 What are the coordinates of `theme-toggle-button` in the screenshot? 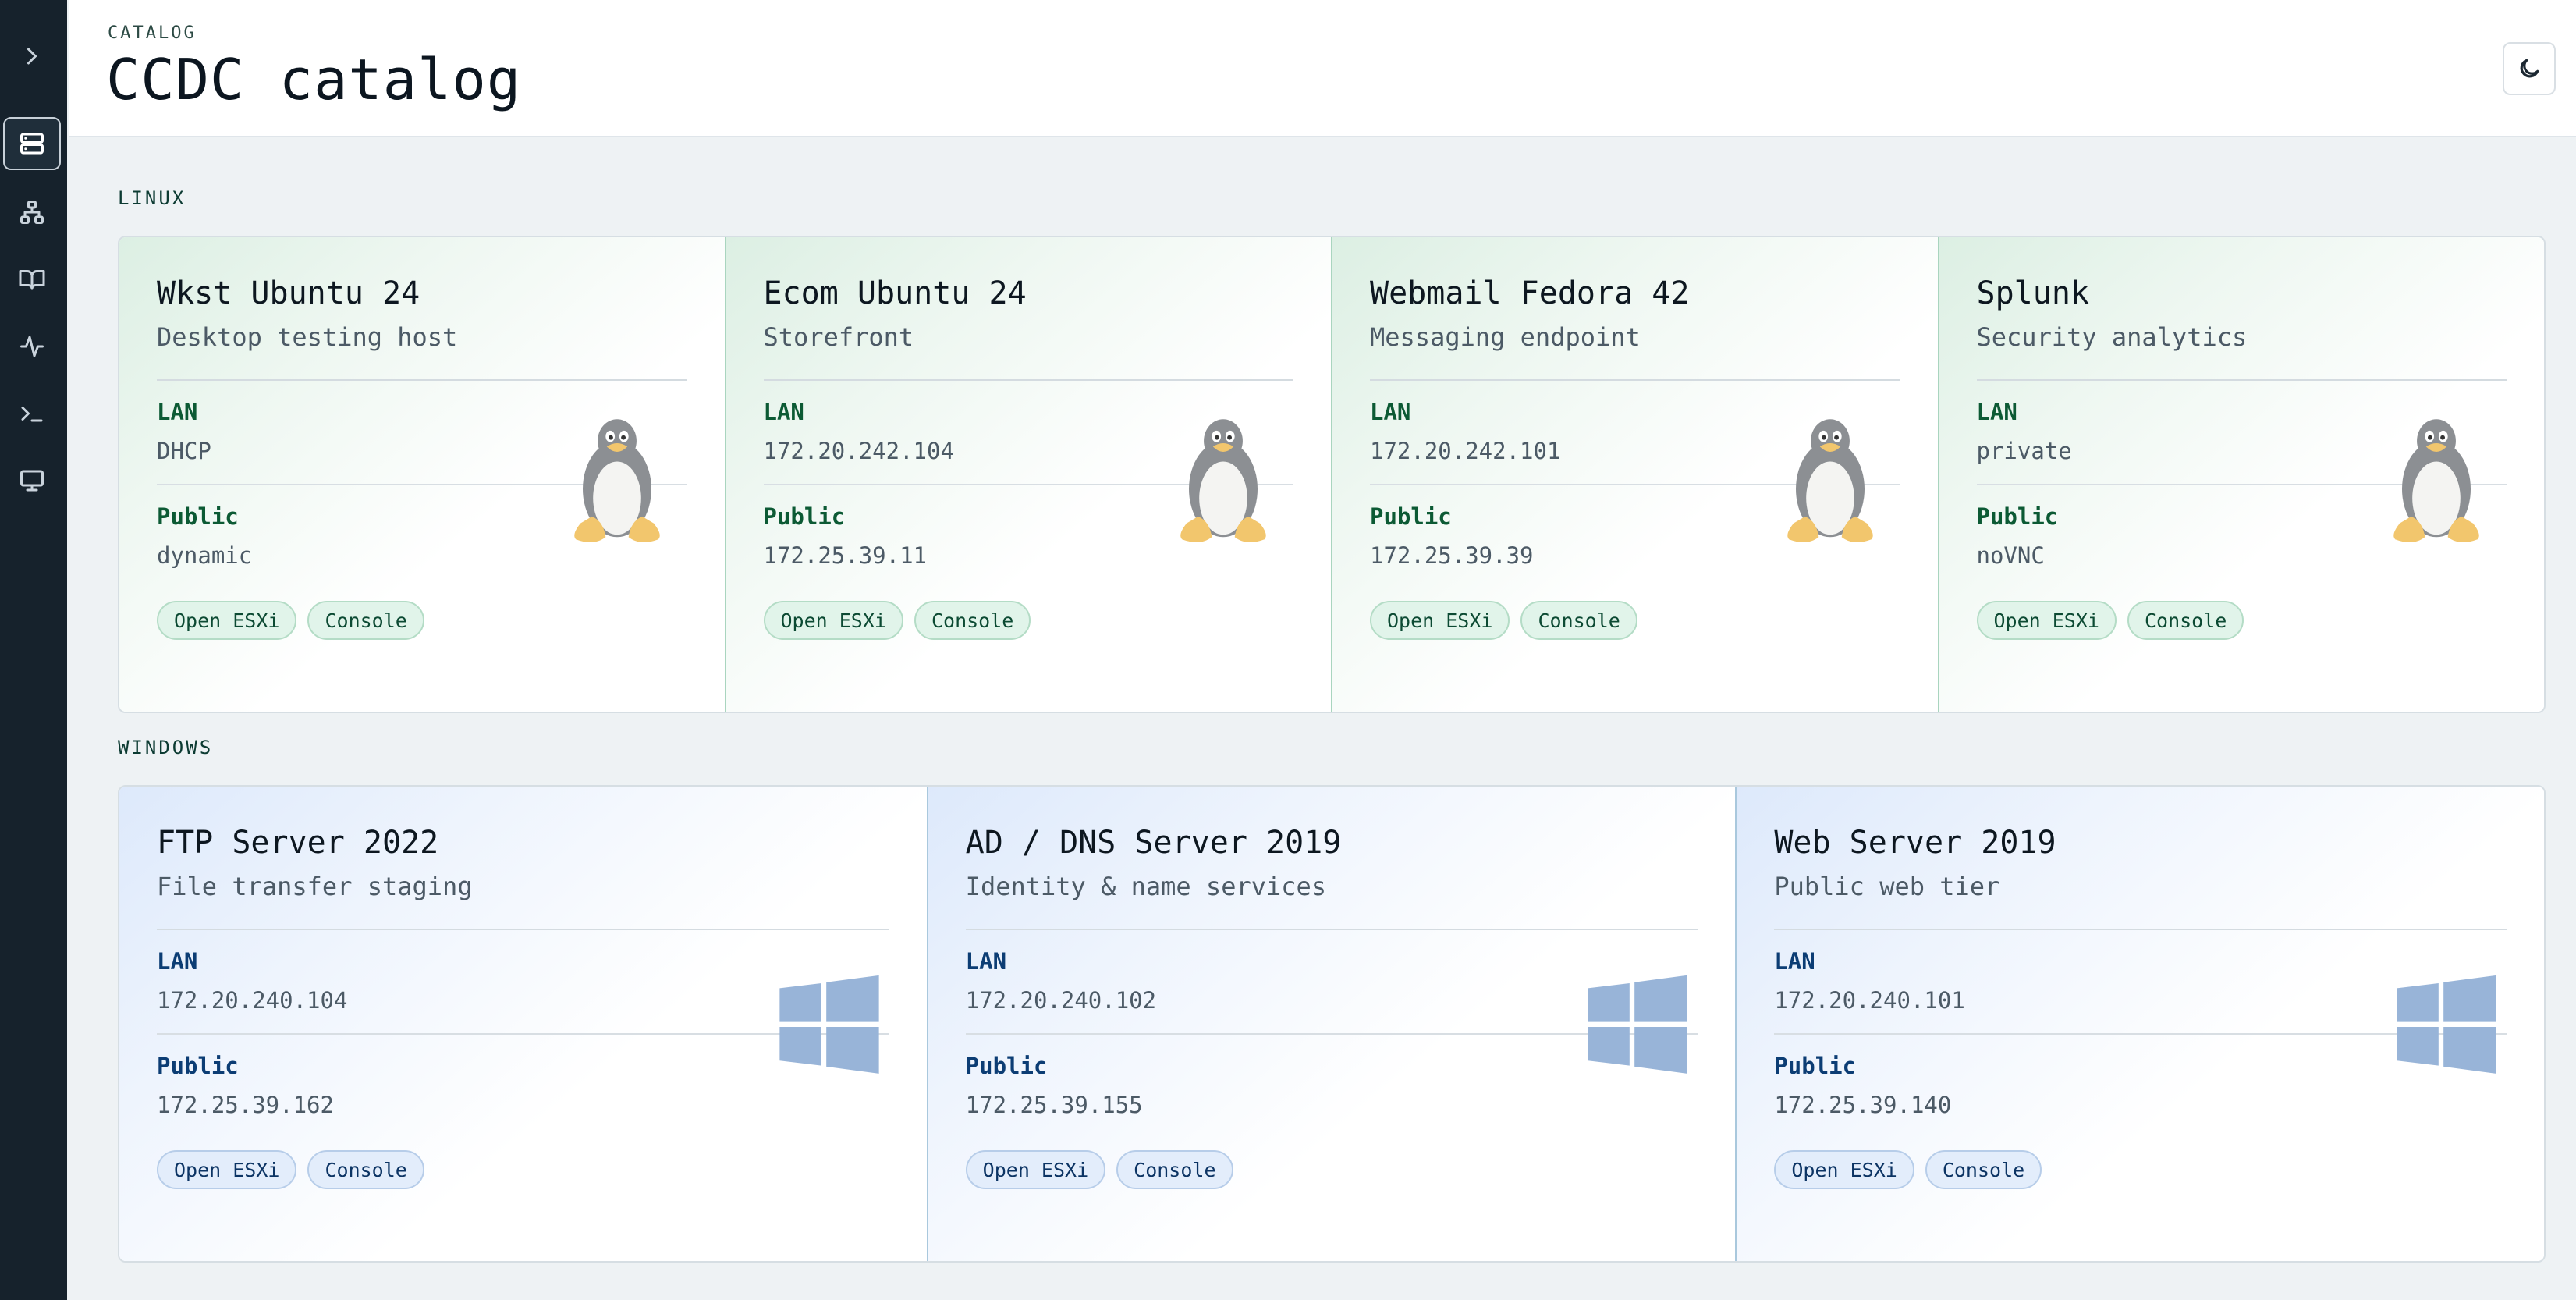 It's located at (2529, 68).